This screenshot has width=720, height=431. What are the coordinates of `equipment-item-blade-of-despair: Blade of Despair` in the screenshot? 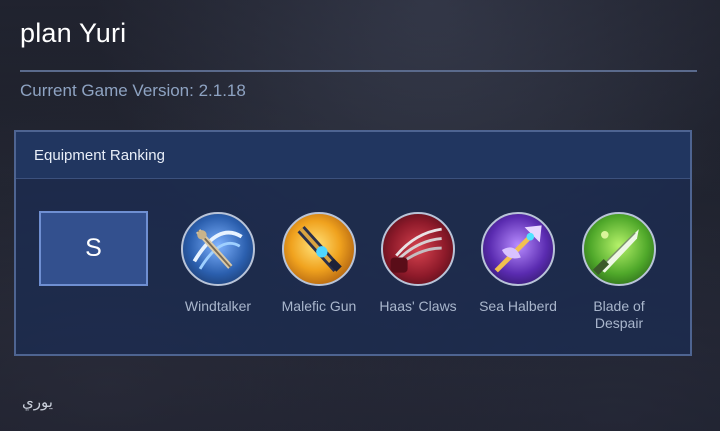 It's located at (619, 272).